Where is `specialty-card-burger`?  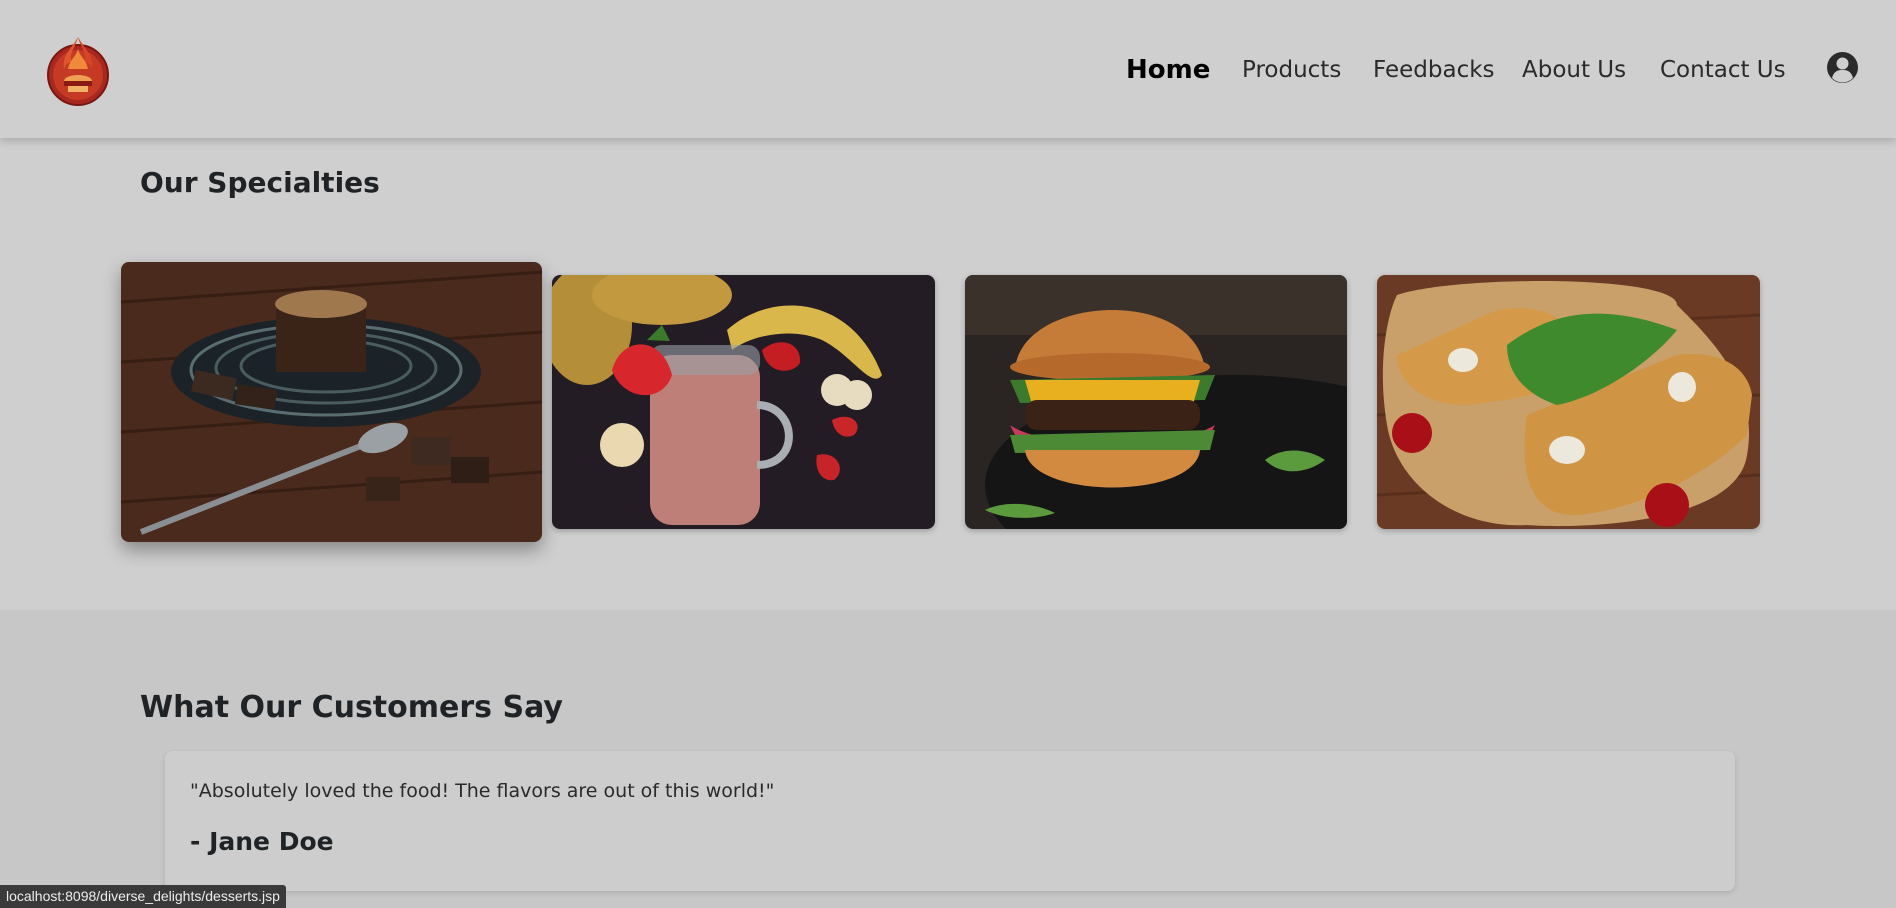
specialty-card-burger is located at coordinates (1156, 402).